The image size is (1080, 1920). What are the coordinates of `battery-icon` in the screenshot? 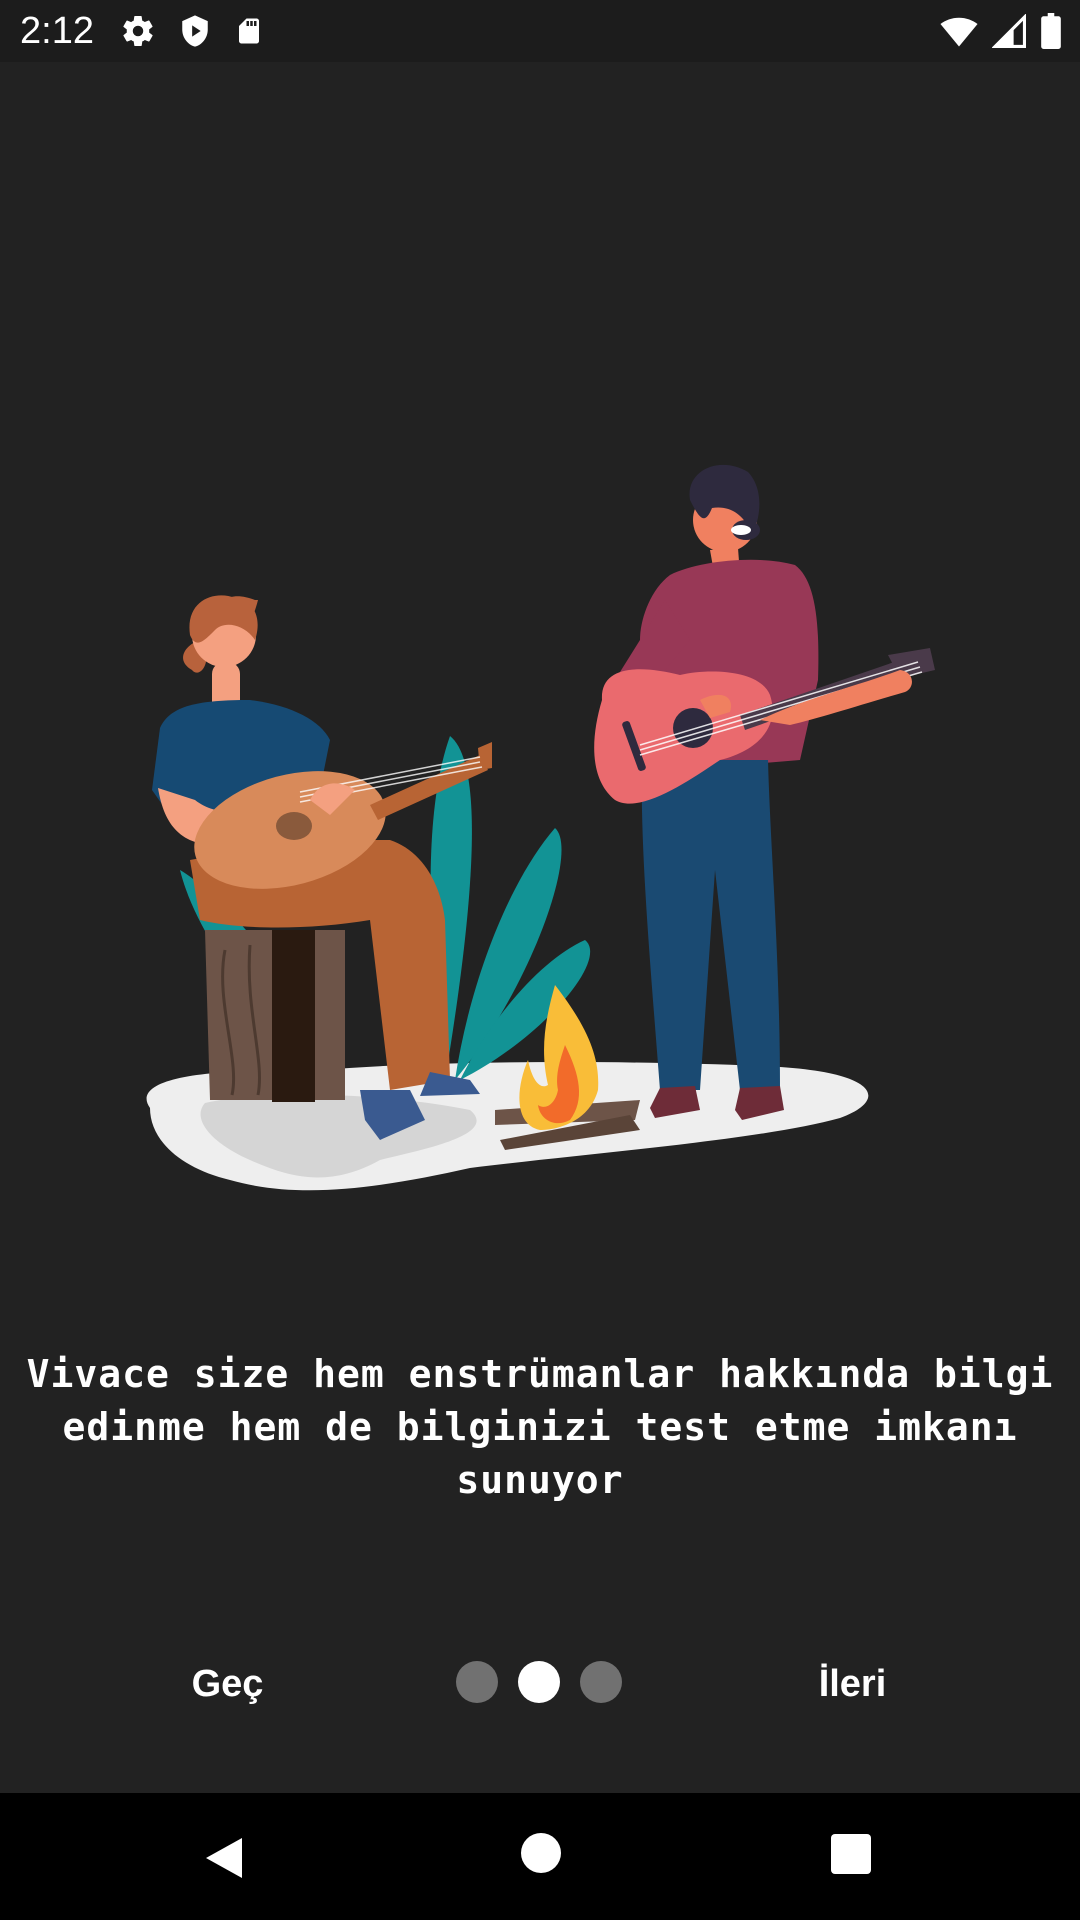 It's located at (1051, 31).